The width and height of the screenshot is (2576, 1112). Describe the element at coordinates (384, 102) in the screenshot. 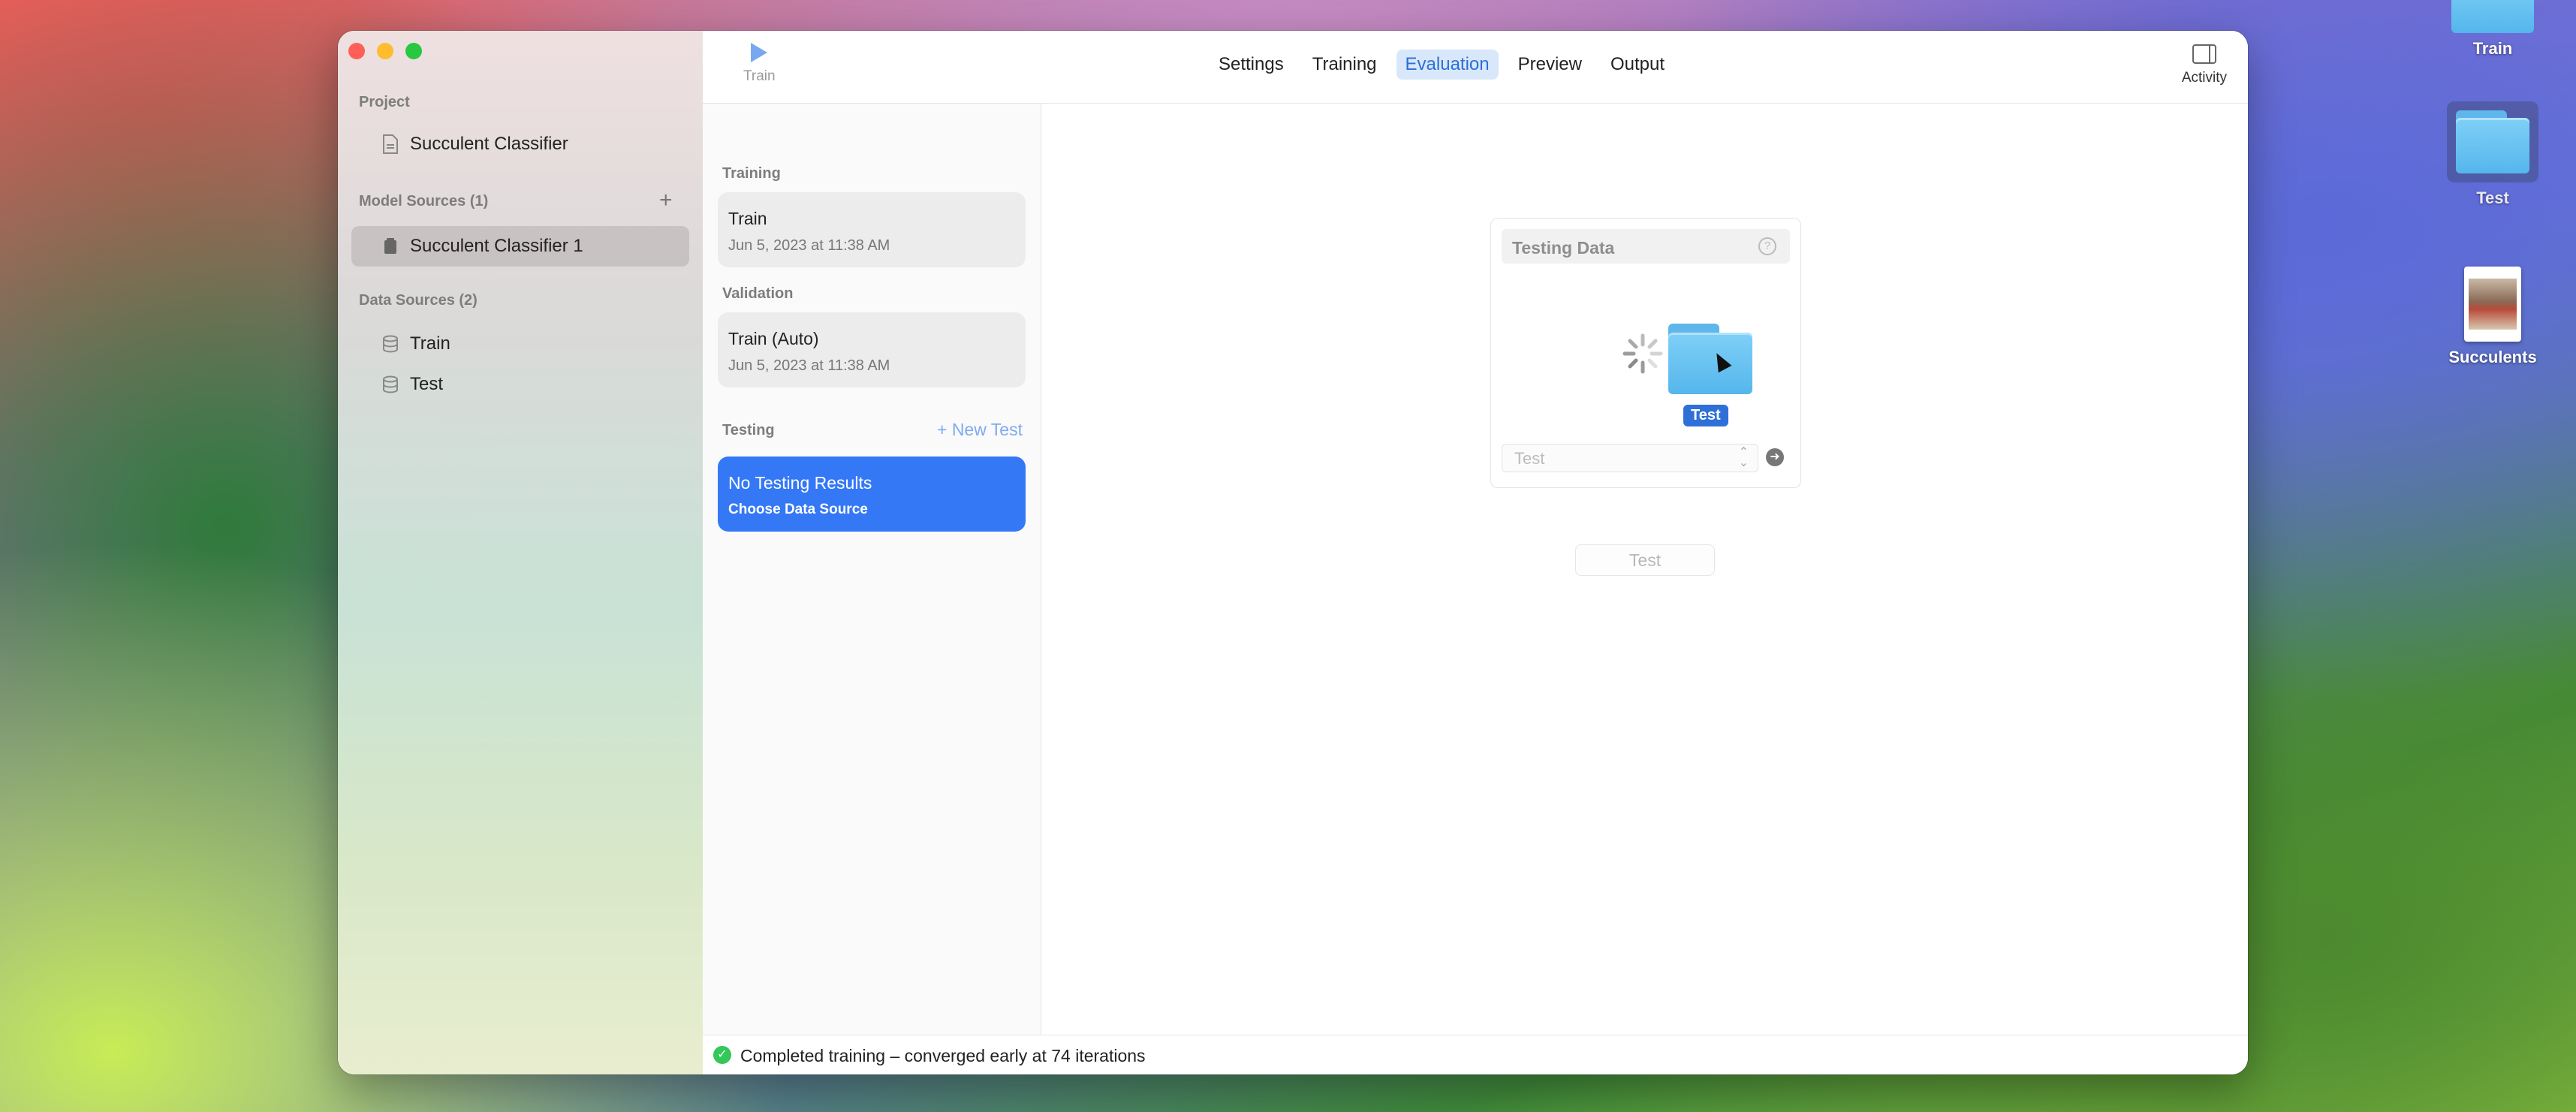

I see `project-header: Project` at that location.